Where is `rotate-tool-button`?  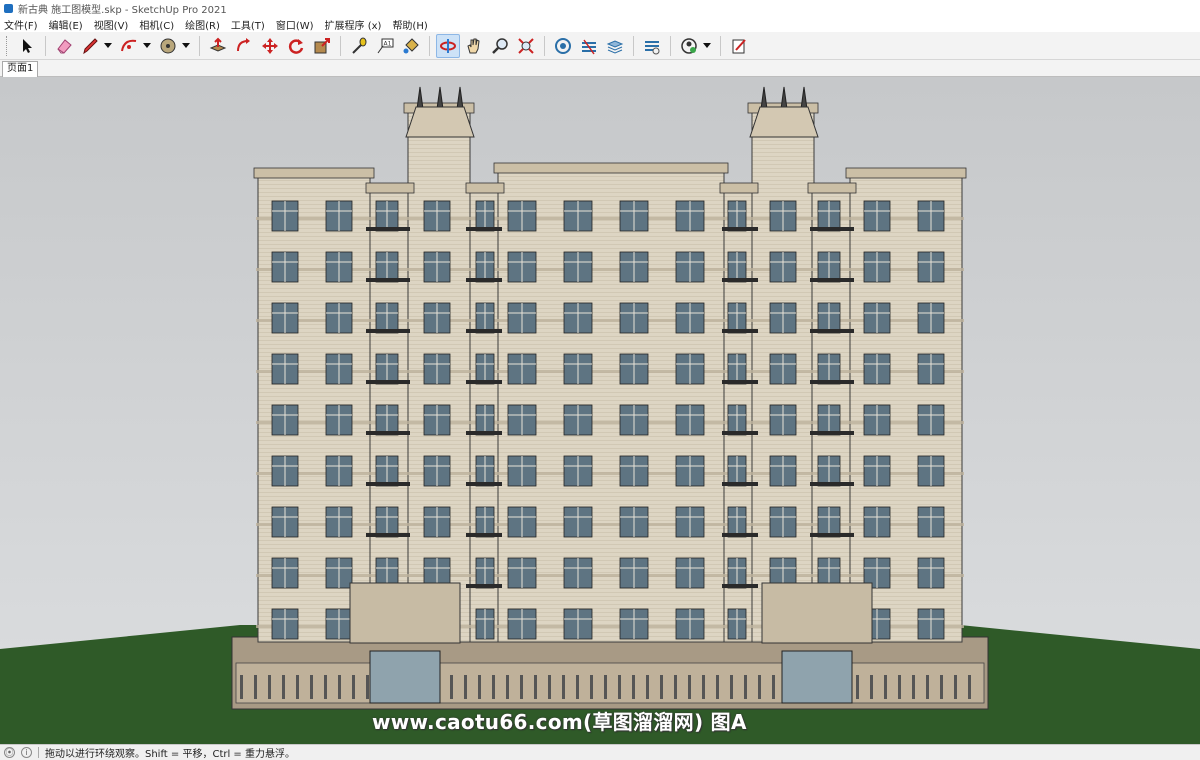
rotate-tool-button is located at coordinates (296, 46).